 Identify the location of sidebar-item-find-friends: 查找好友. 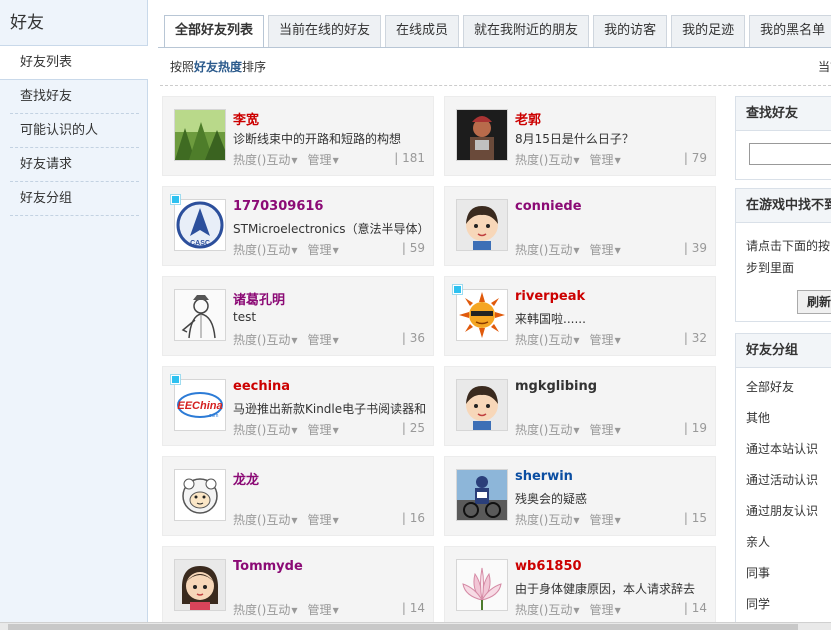
(74, 97).